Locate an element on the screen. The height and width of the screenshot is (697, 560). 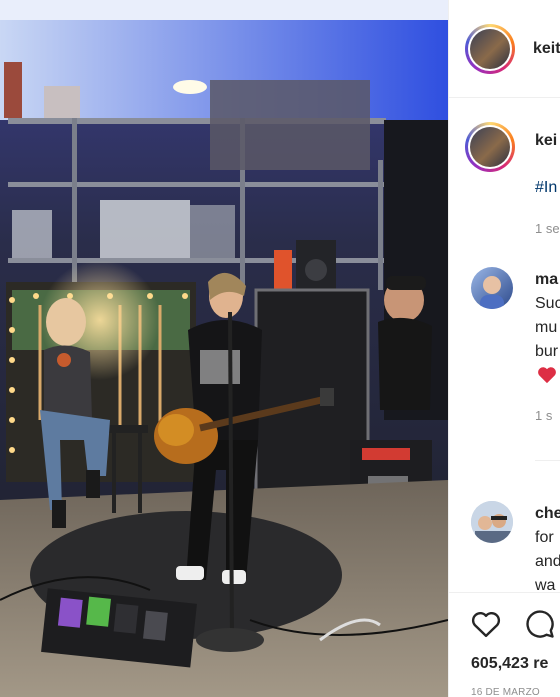
caption-author-avatar is located at coordinates (490, 147).